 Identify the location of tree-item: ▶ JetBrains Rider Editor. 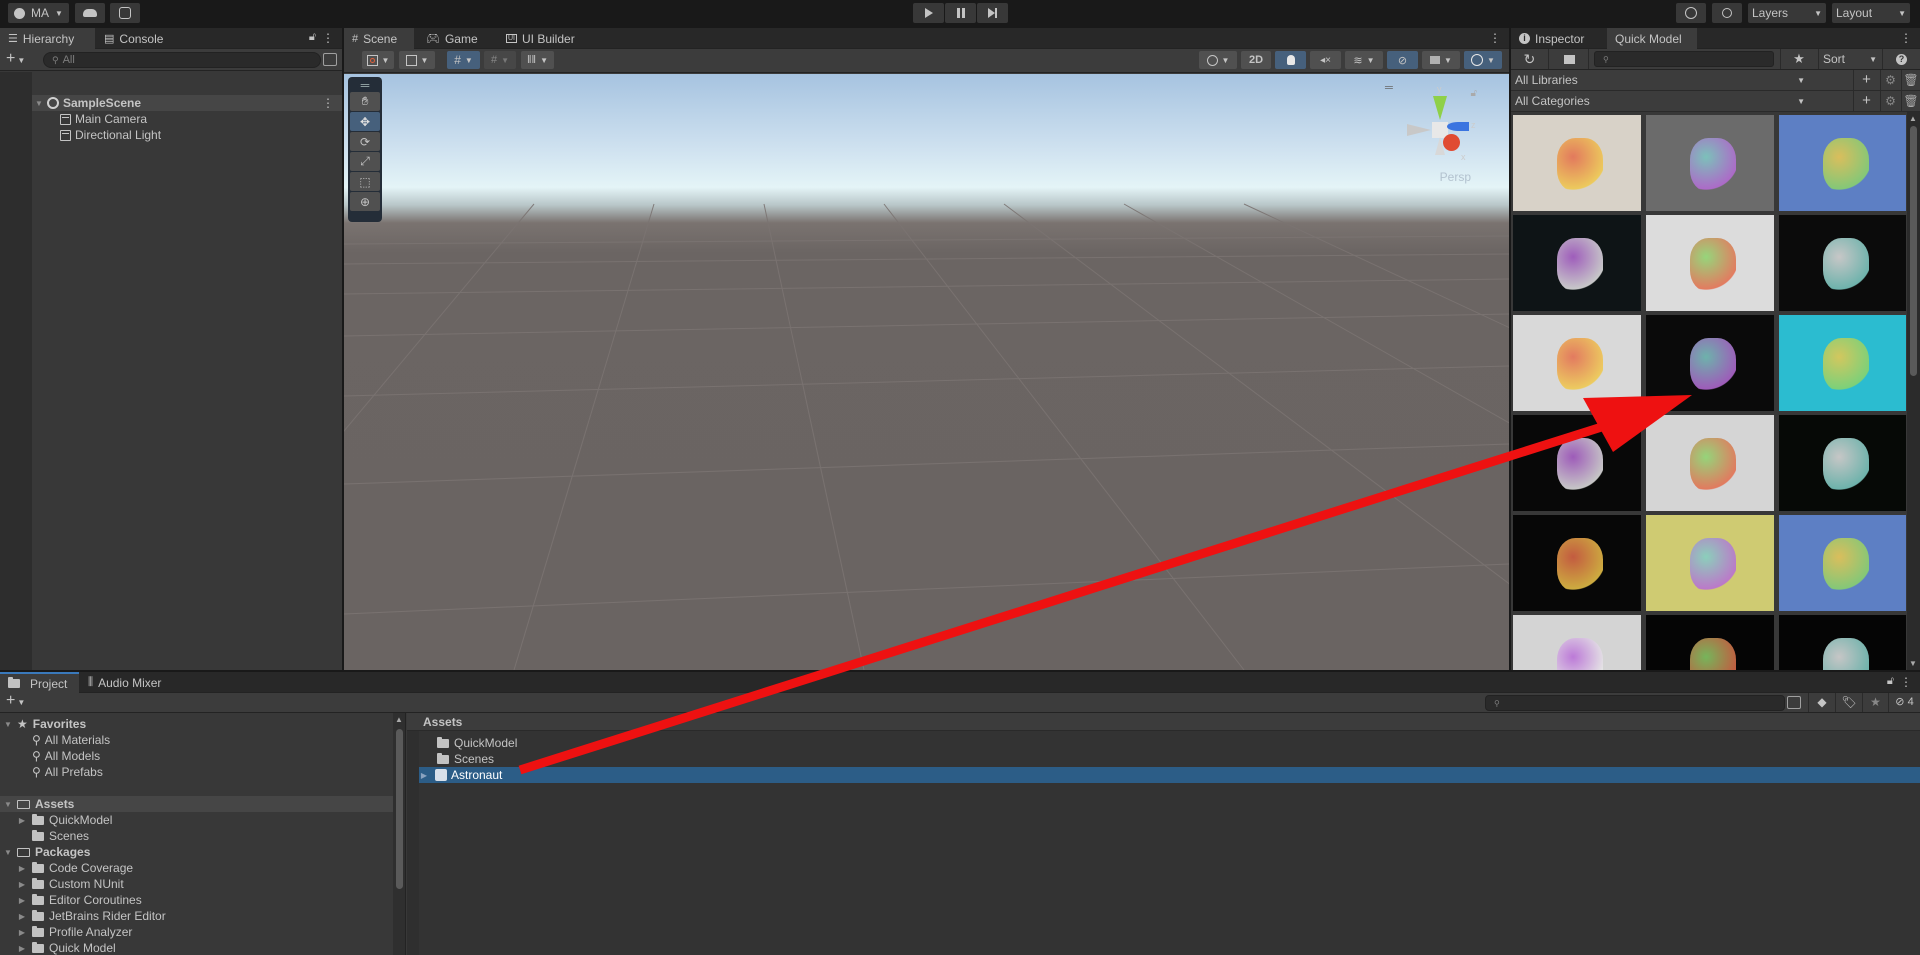
(211, 916).